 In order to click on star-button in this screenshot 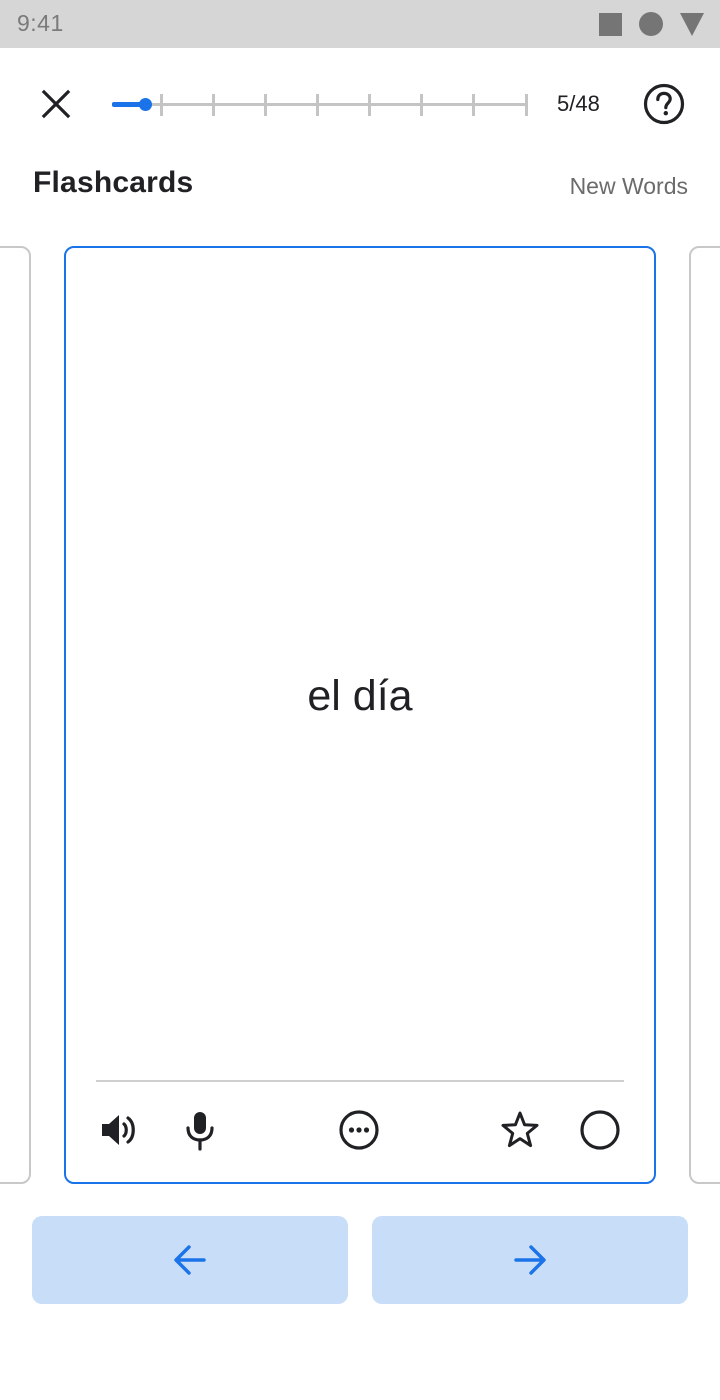, I will do `click(520, 1130)`.